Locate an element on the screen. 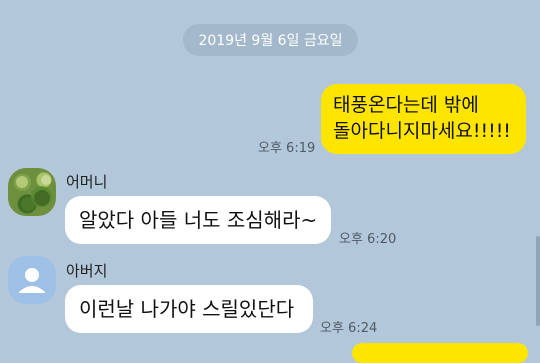 This screenshot has width=540, height=363. message-time: 오후 6:24 is located at coordinates (349, 328).